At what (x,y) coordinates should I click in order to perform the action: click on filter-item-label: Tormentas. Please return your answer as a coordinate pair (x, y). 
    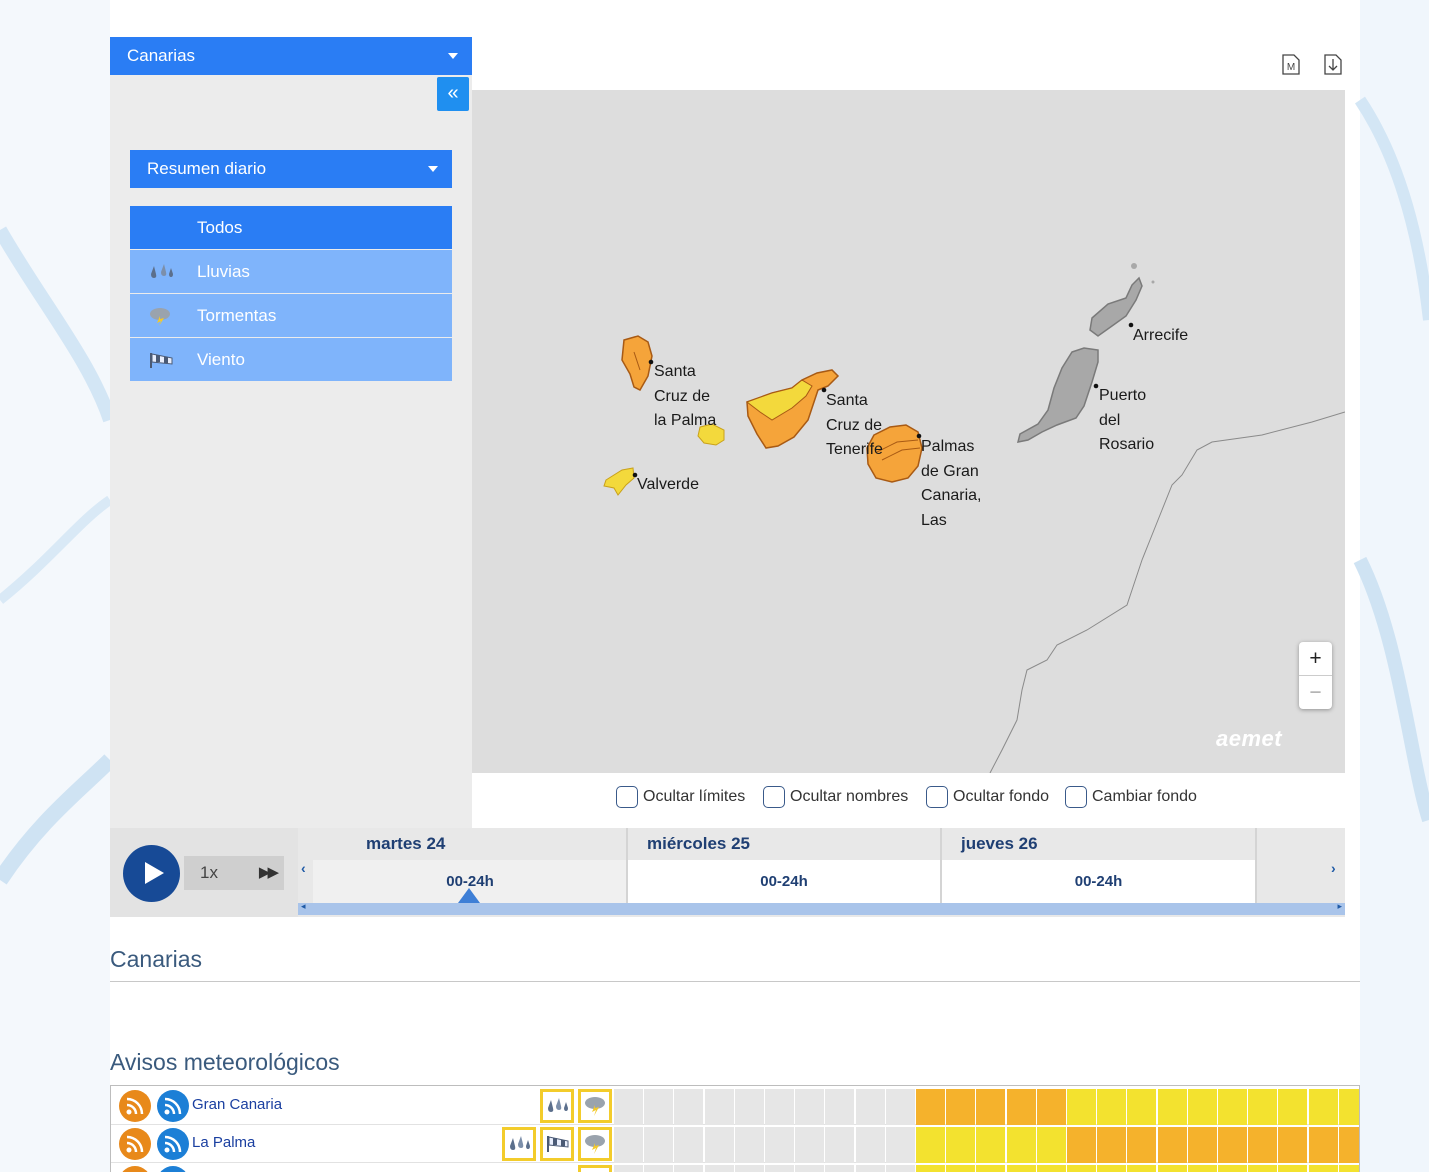
    Looking at the image, I should click on (237, 315).